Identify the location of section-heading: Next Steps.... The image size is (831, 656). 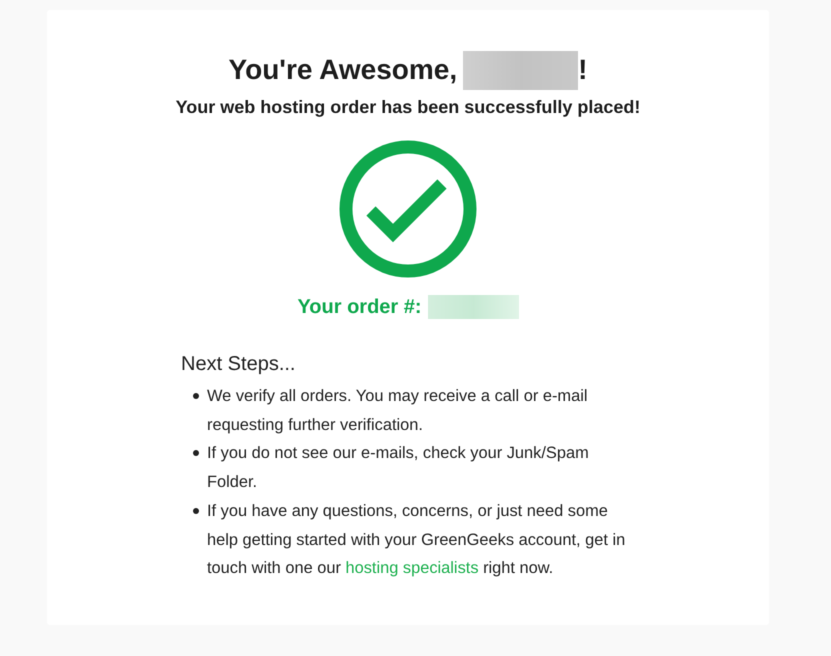
(238, 364).